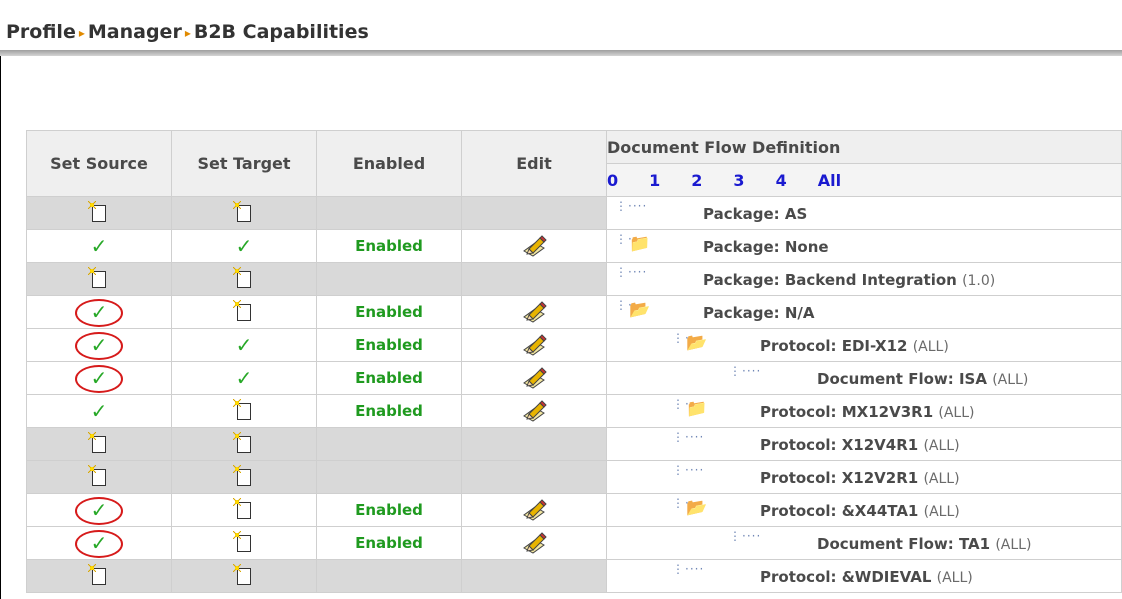 The width and height of the screenshot is (1122, 599). What do you see at coordinates (99, 163) in the screenshot?
I see `header-set-source: Set Source` at bounding box center [99, 163].